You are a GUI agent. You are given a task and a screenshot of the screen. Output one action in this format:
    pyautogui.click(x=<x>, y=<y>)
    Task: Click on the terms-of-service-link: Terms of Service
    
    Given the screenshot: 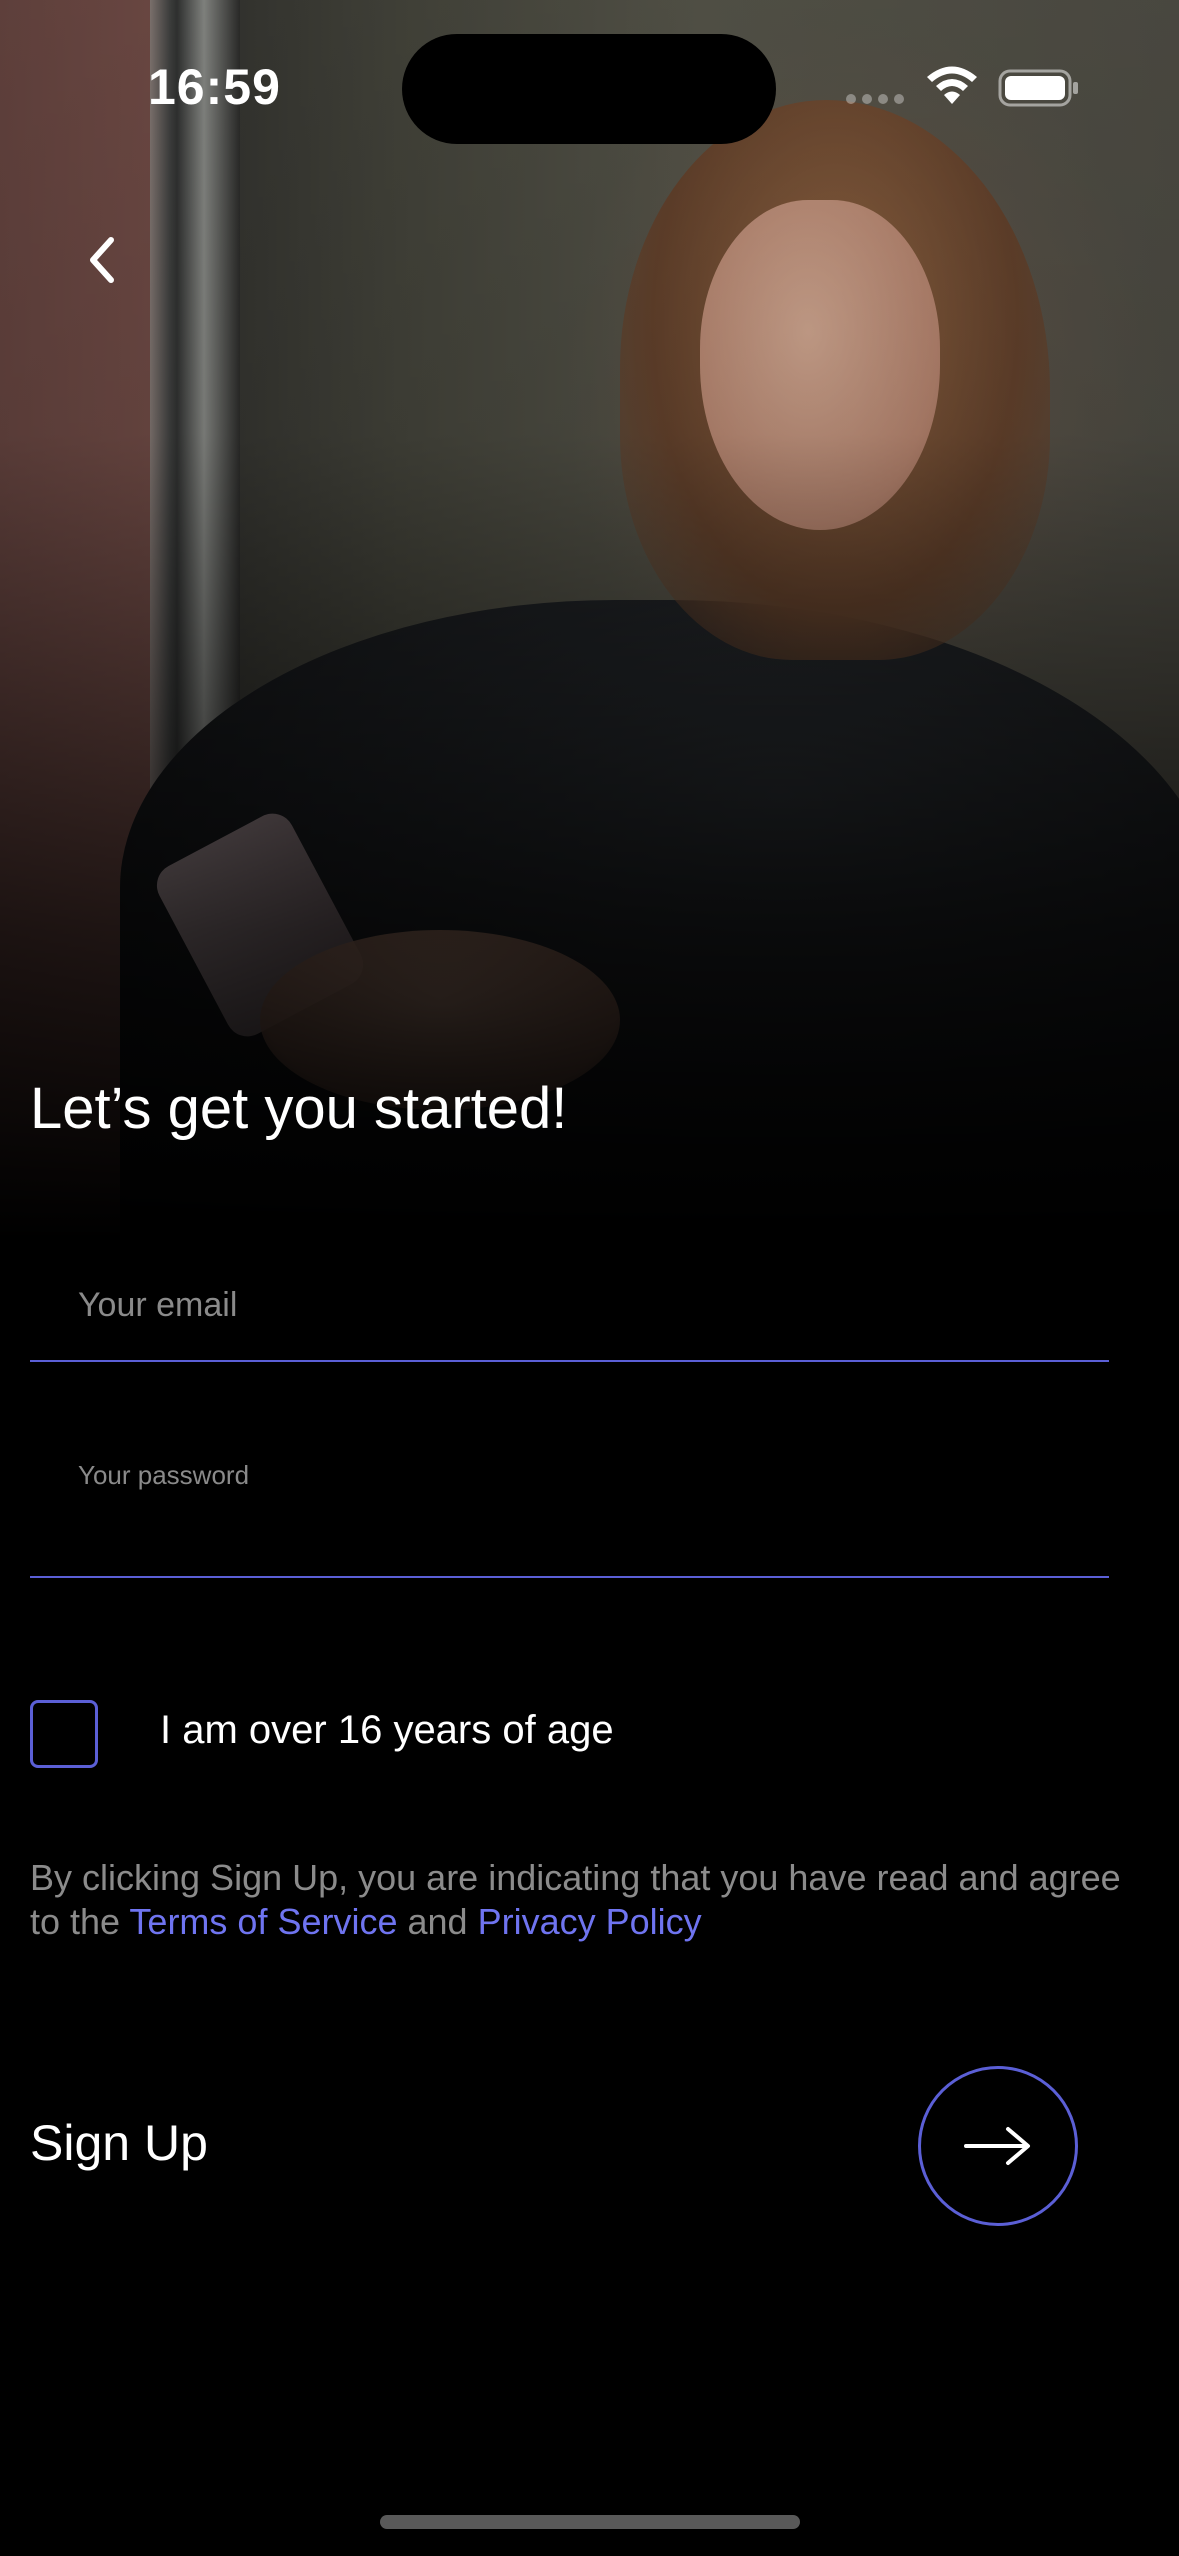 What is the action you would take?
    pyautogui.click(x=263, y=1921)
    